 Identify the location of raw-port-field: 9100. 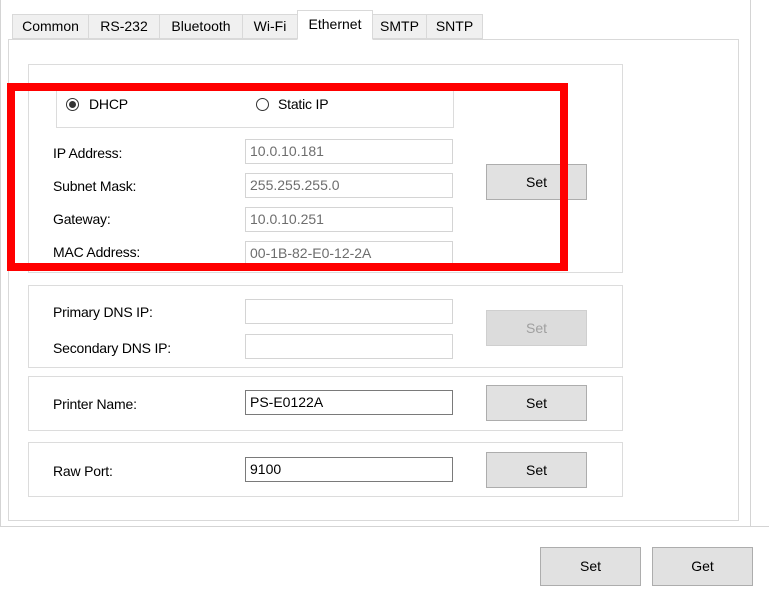
(349, 469).